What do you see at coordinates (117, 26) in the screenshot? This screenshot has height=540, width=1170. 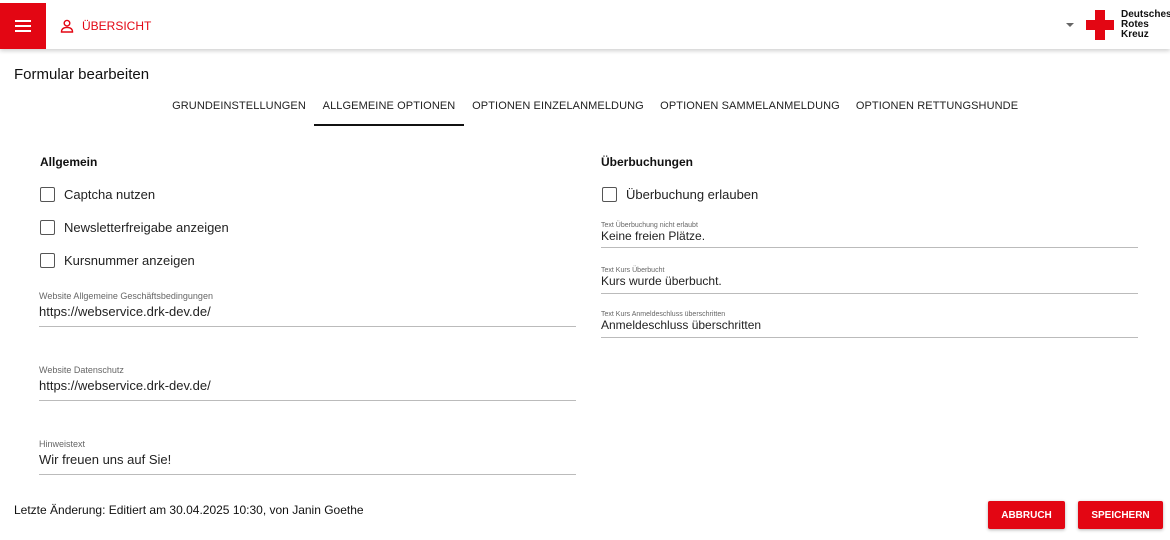 I see `overview-label: ÜBERSICHT` at bounding box center [117, 26].